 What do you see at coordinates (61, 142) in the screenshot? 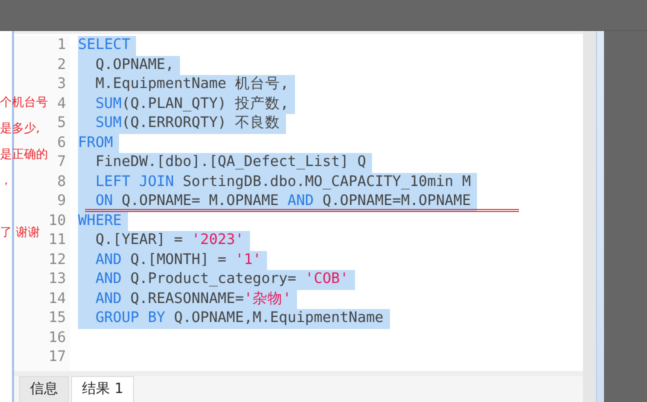
I see `line-number: 6` at bounding box center [61, 142].